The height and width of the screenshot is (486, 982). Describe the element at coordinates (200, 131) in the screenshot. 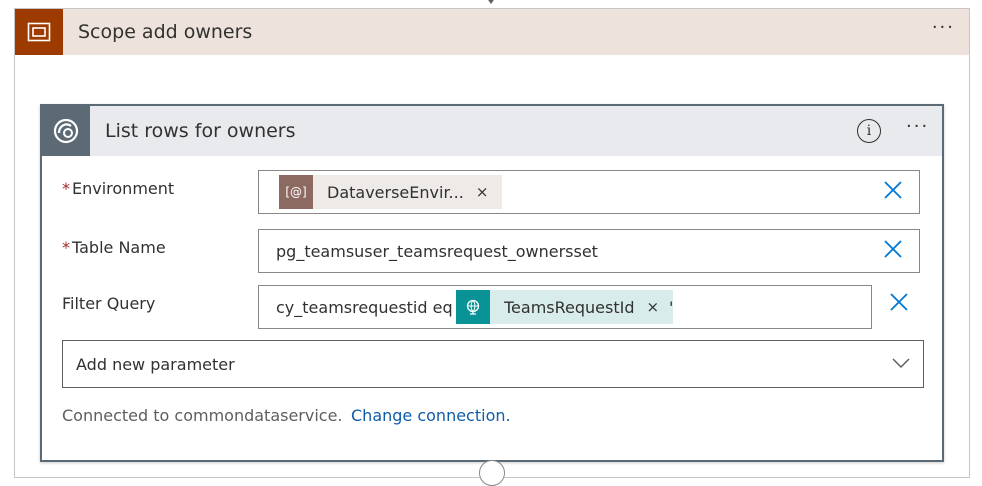

I see `action-title: List rows for owners` at that location.